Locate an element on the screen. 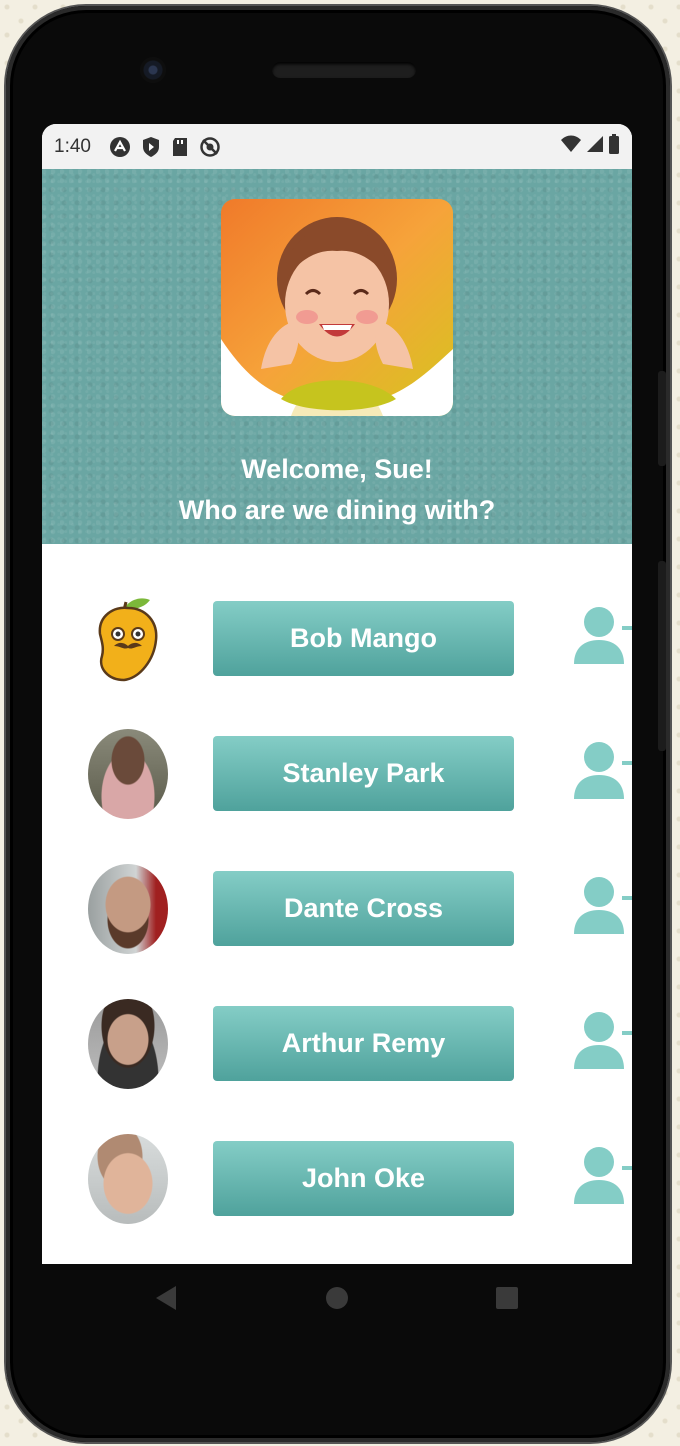 The image size is (680, 1446). contact-row: Arthur Remy is located at coordinates (337, 1044).